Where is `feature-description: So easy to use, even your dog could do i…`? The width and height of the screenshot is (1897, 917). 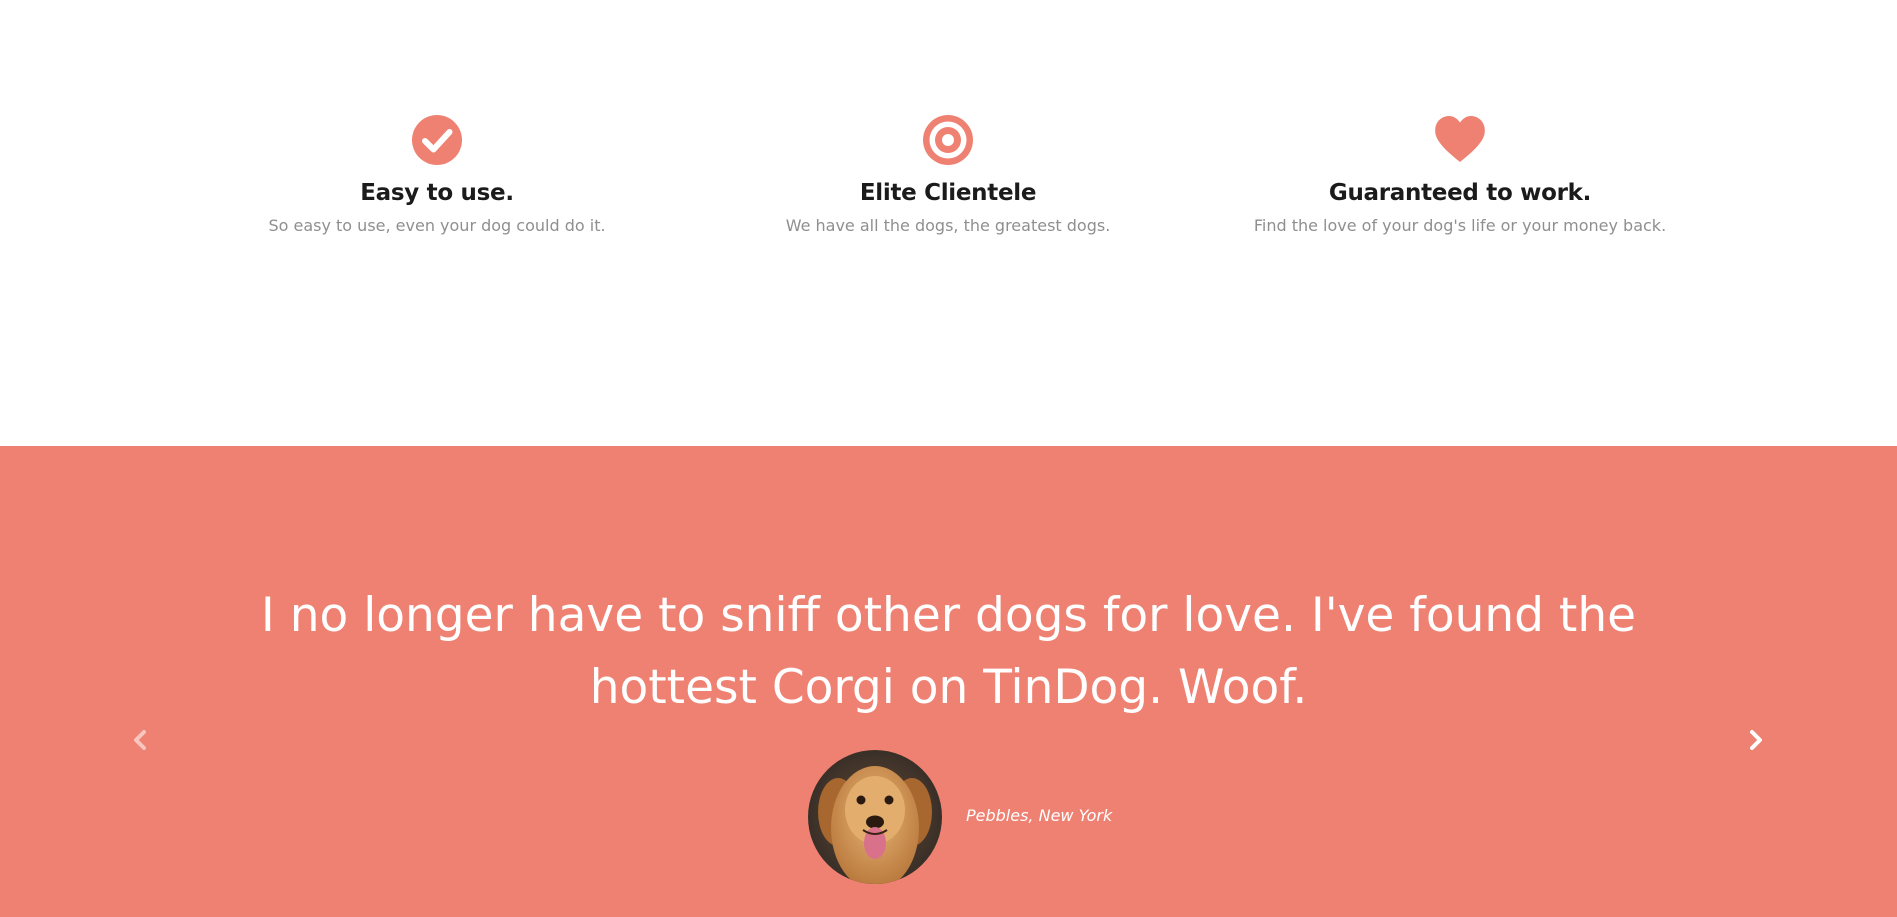
feature-description: So easy to use, even your dog could do i… is located at coordinates (437, 225).